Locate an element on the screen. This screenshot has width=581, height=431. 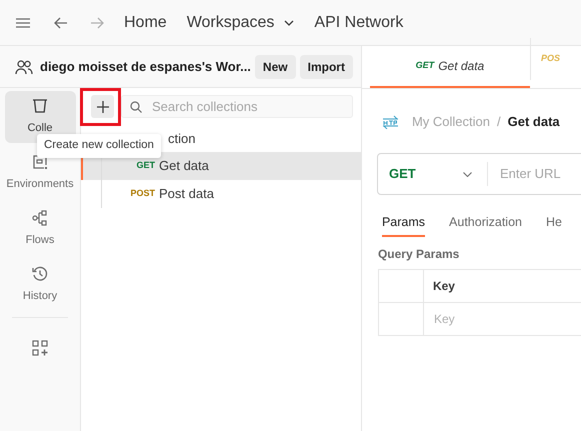
params-tab: Params is located at coordinates (404, 223).